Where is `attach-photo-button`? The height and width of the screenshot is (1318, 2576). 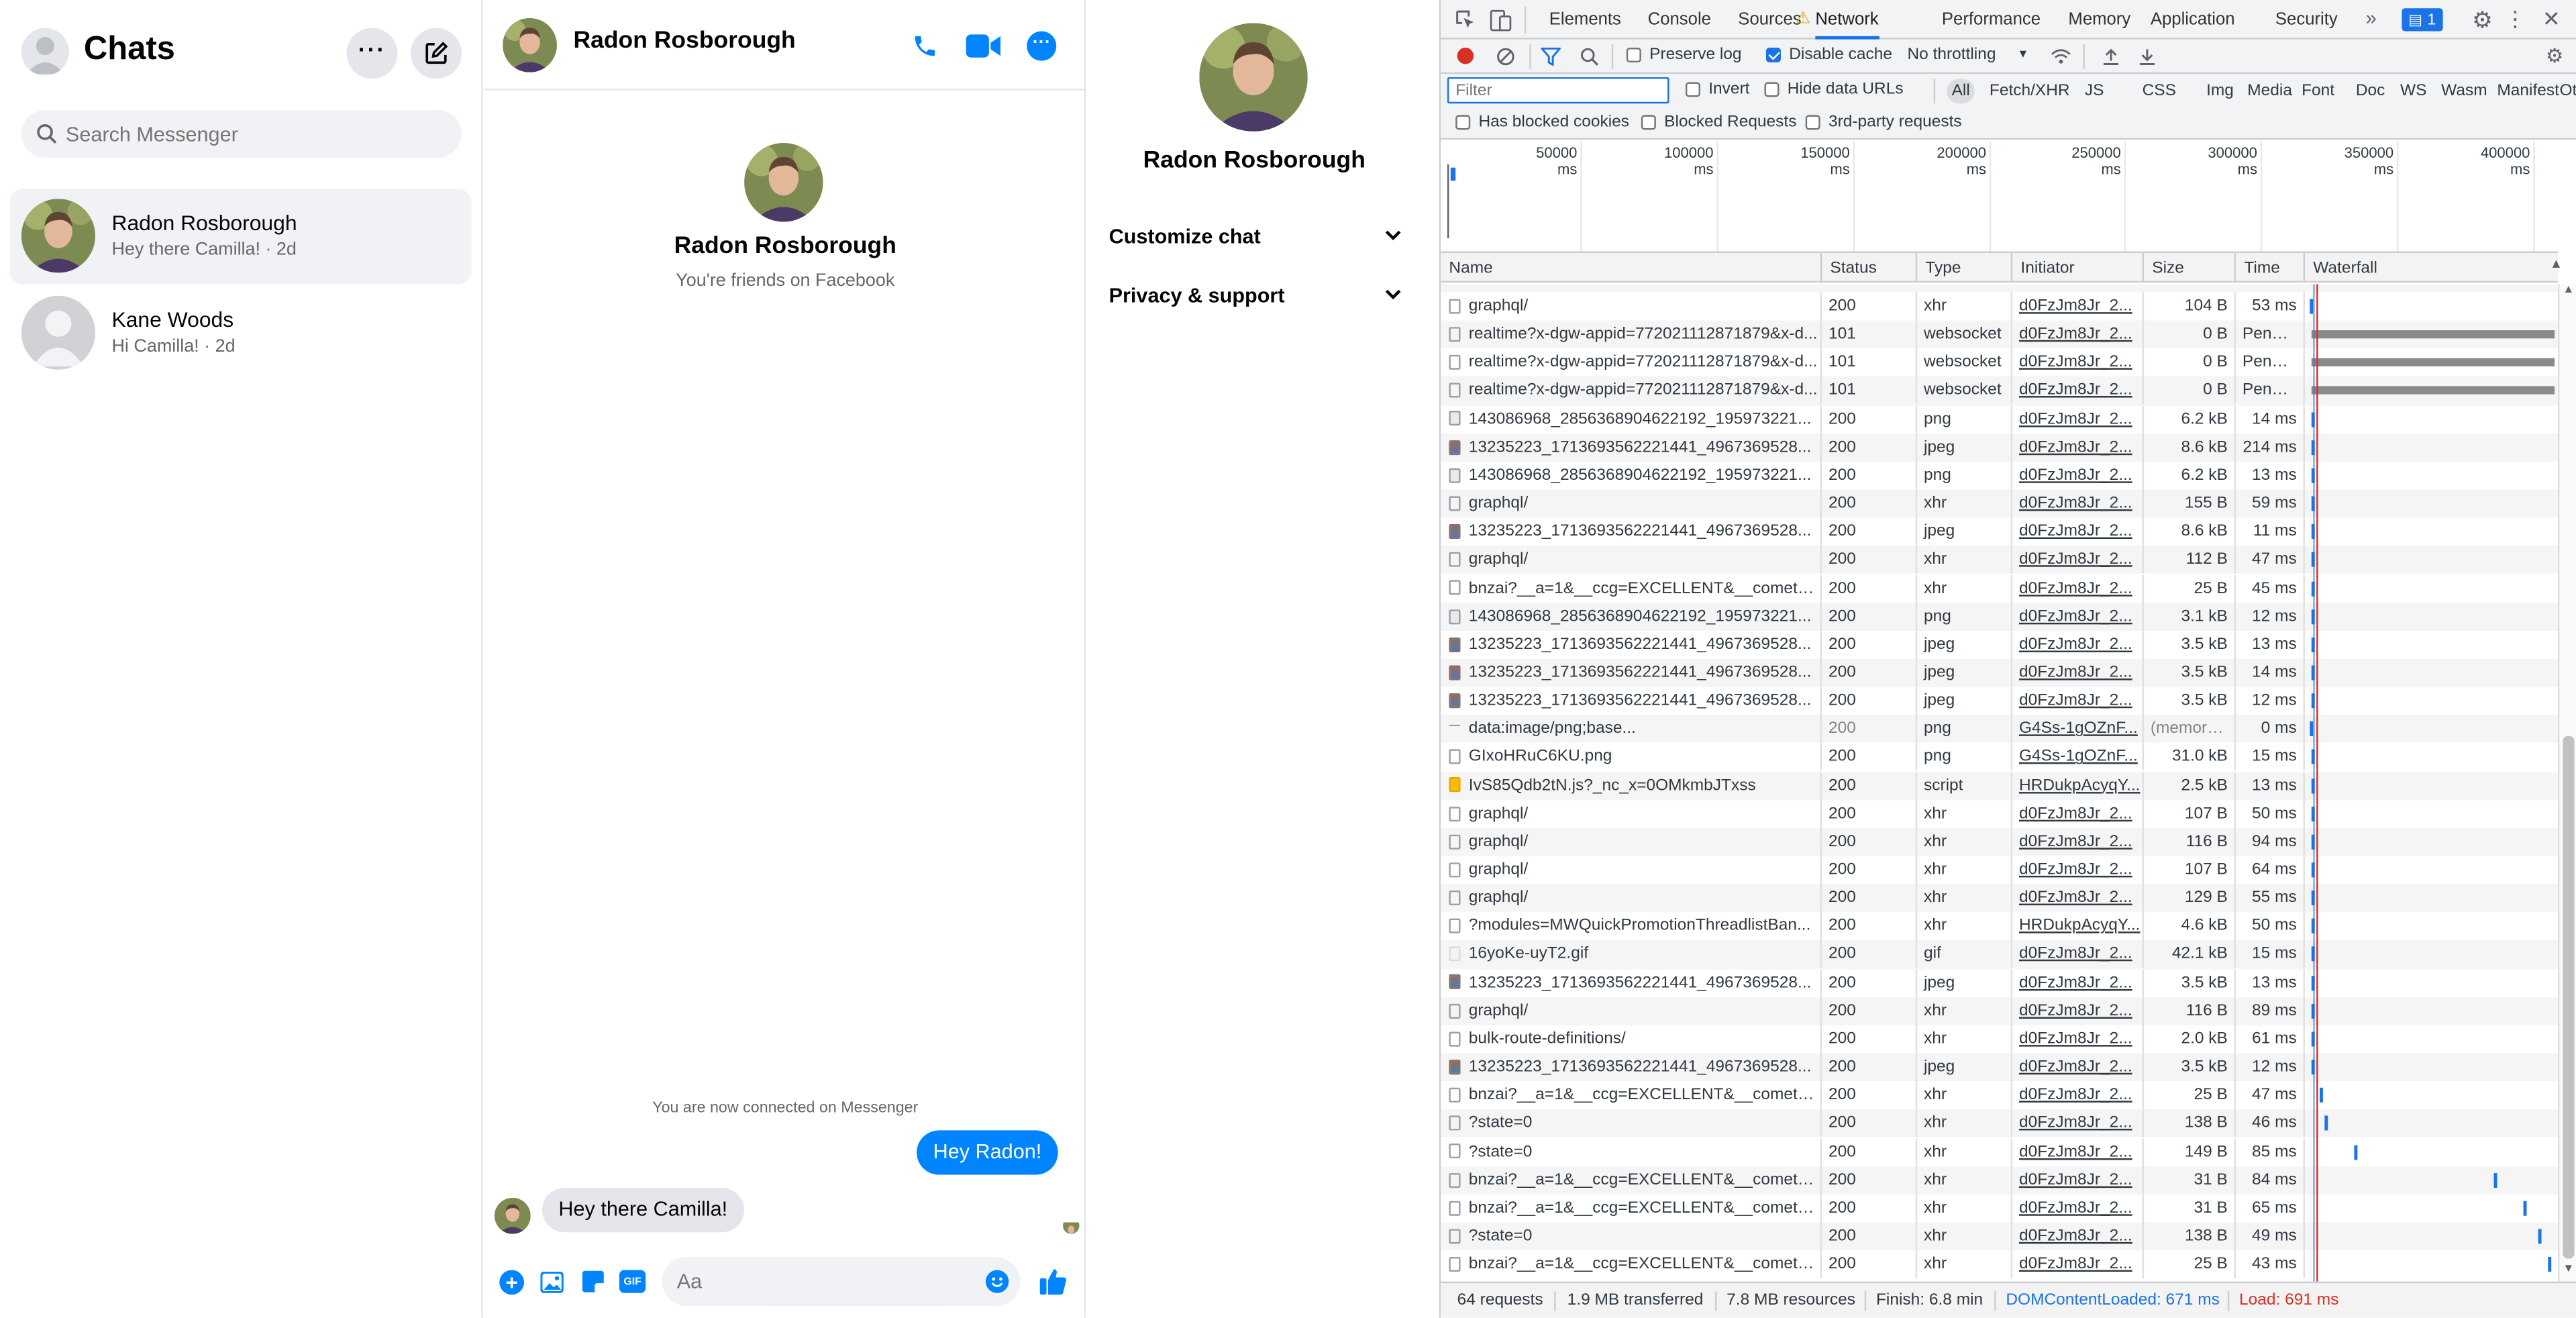 attach-photo-button is located at coordinates (552, 1281).